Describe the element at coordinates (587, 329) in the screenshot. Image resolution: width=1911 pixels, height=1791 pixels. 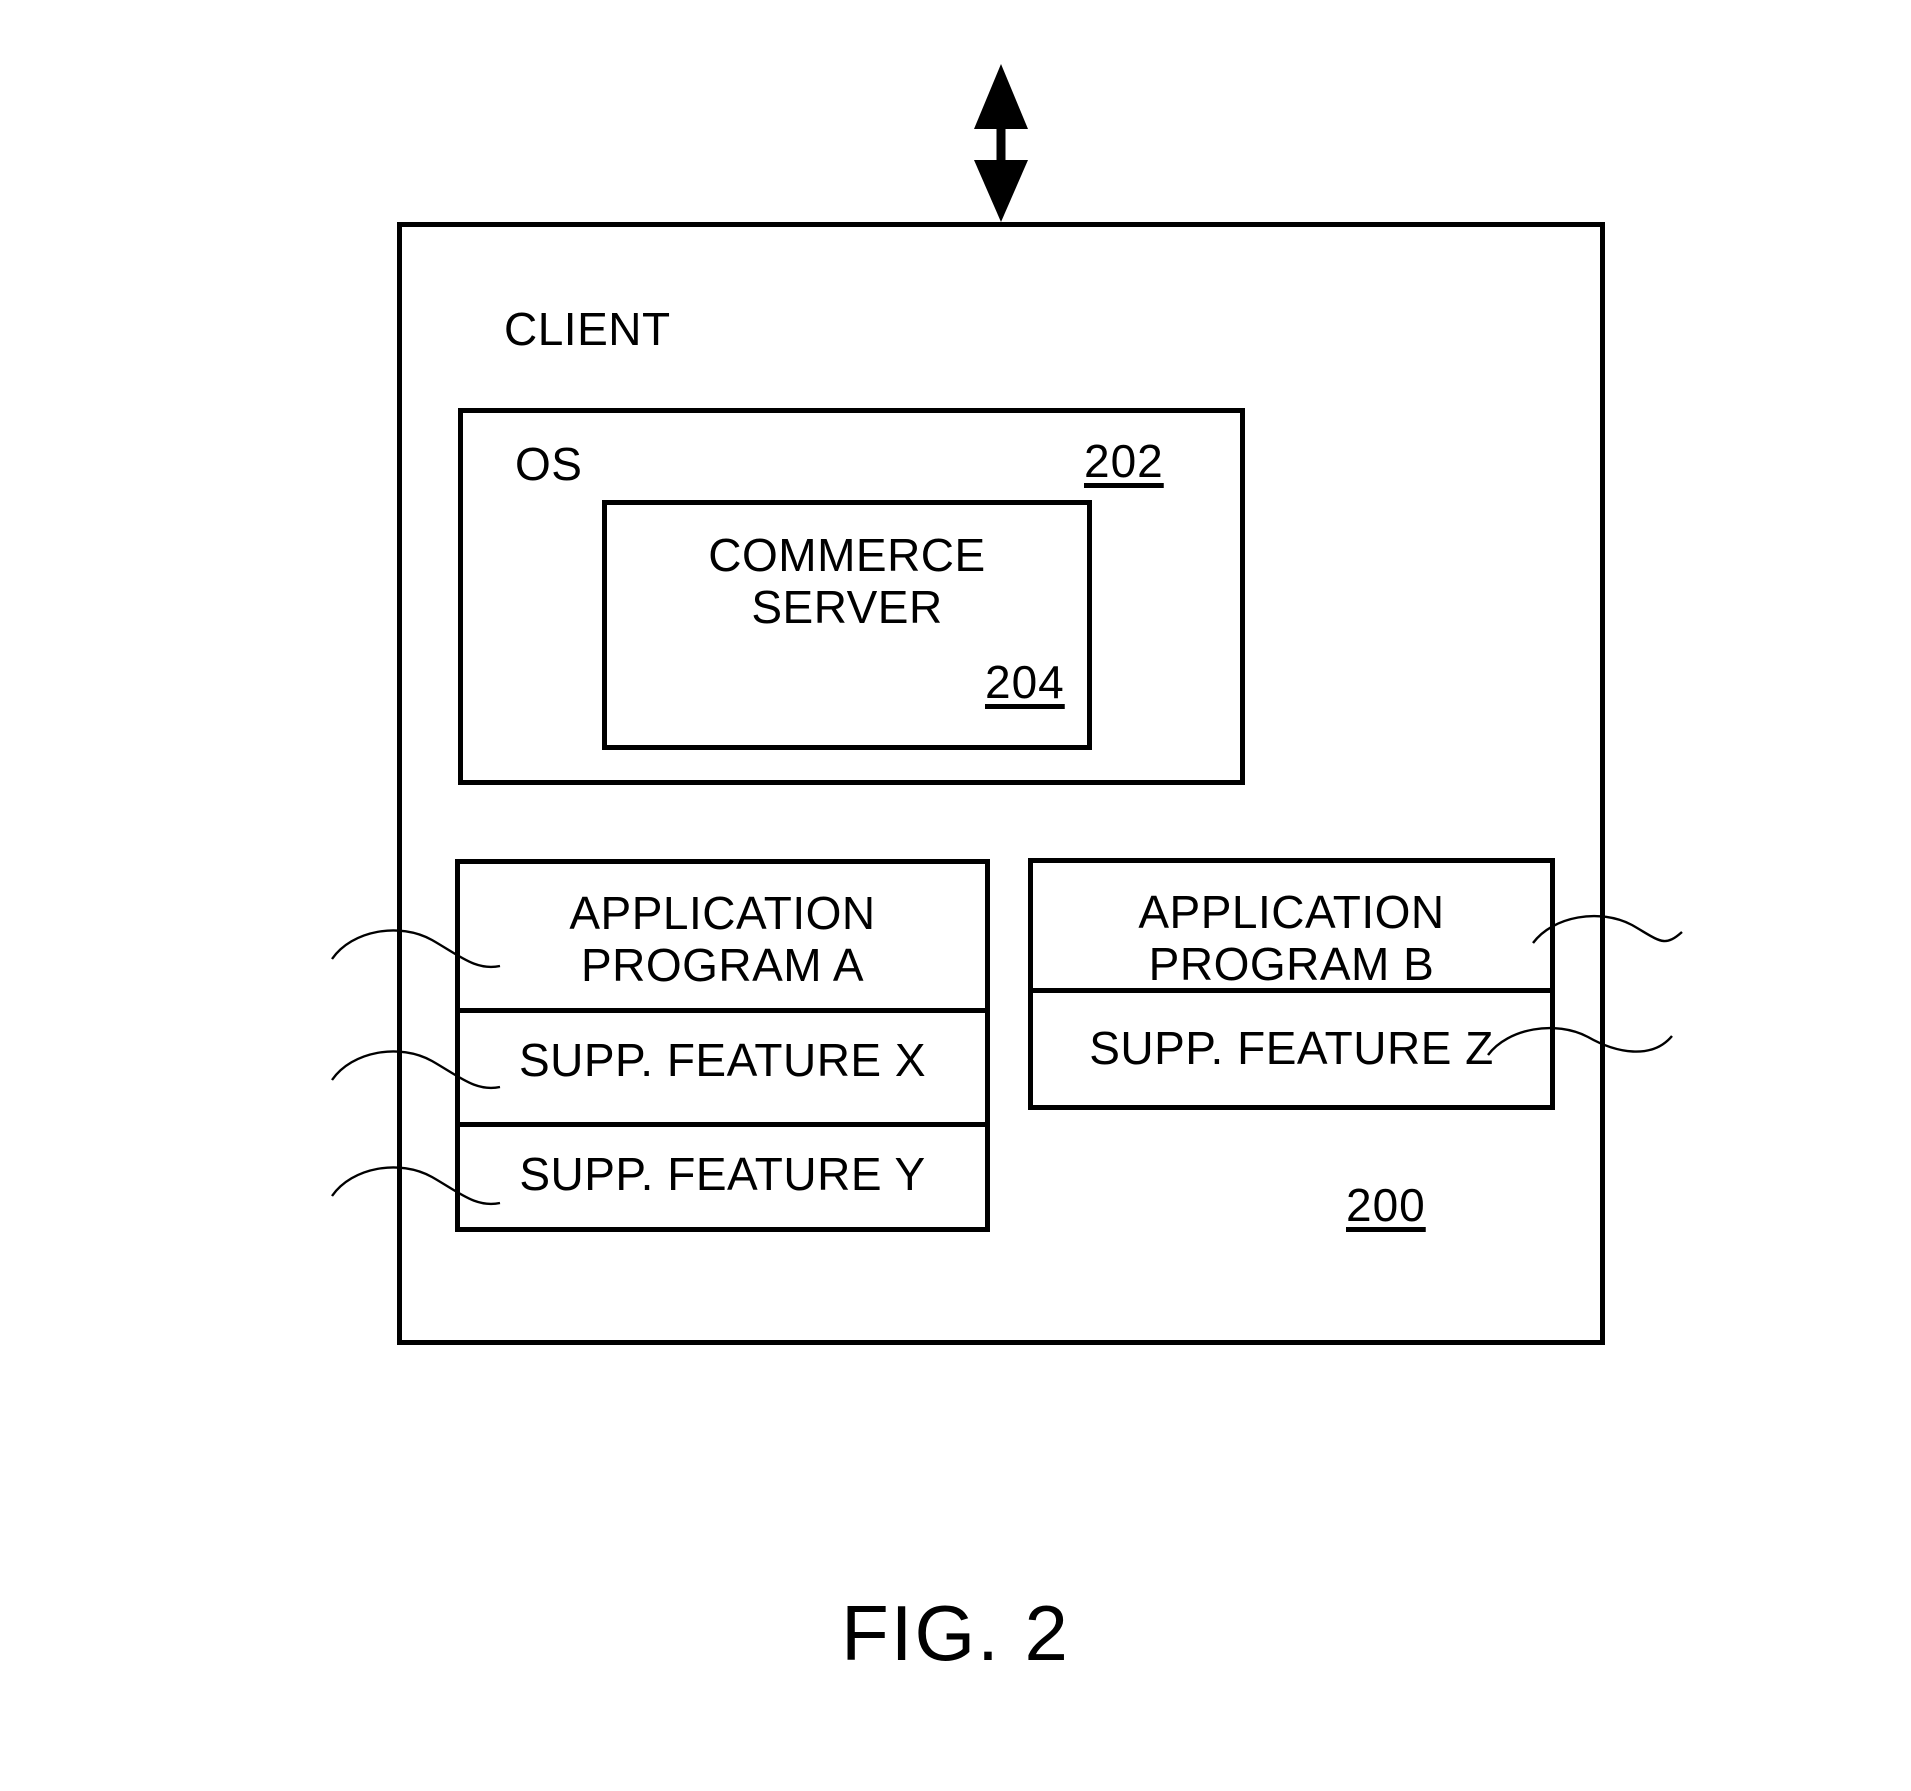
I see `client-label: CLIENT` at that location.